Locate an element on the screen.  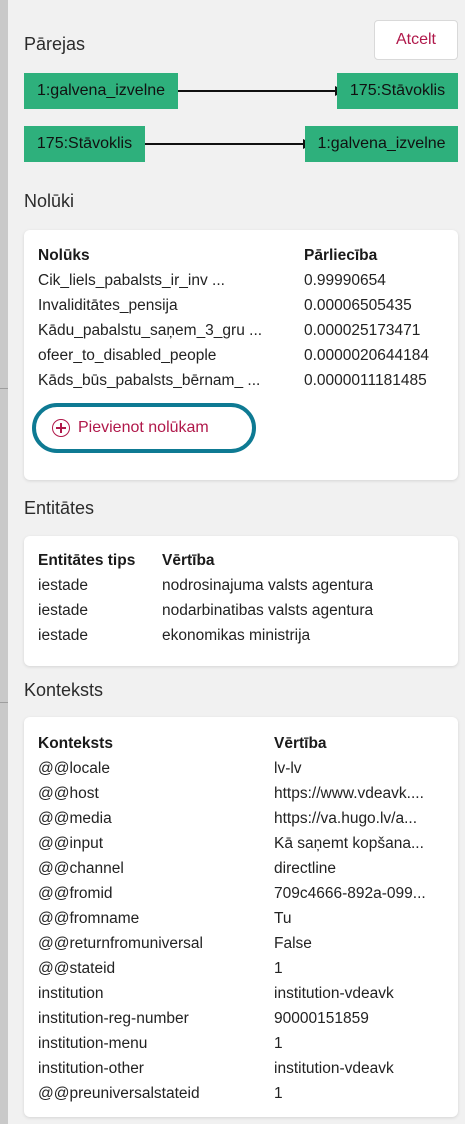
cancel-button: Atcelt is located at coordinates (416, 40).